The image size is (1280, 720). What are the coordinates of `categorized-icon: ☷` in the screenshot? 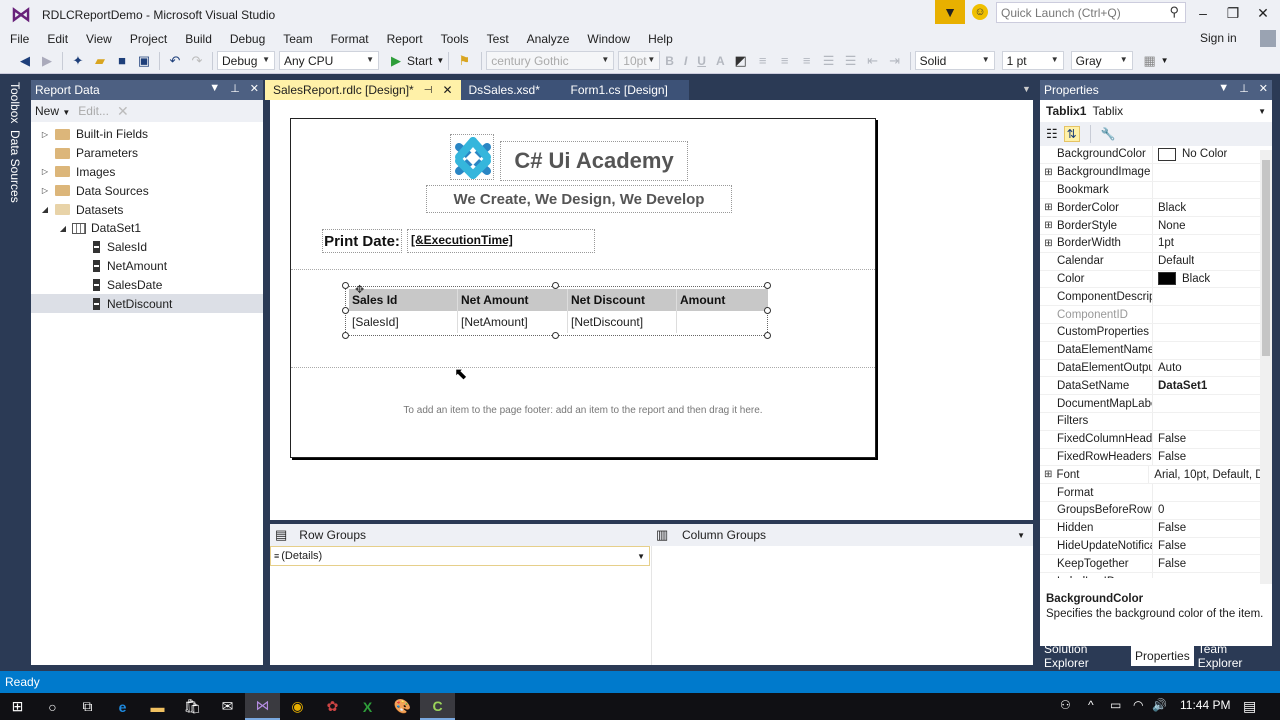 It's located at (1052, 134).